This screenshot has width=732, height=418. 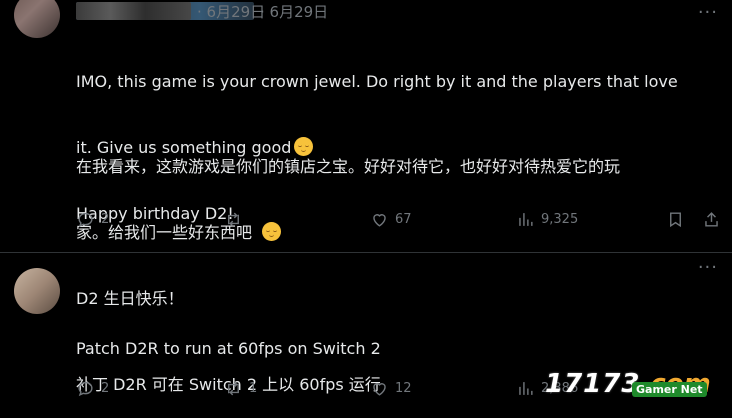 What do you see at coordinates (669, 389) in the screenshot?
I see `watermark-badge: Gamer Net` at bounding box center [669, 389].